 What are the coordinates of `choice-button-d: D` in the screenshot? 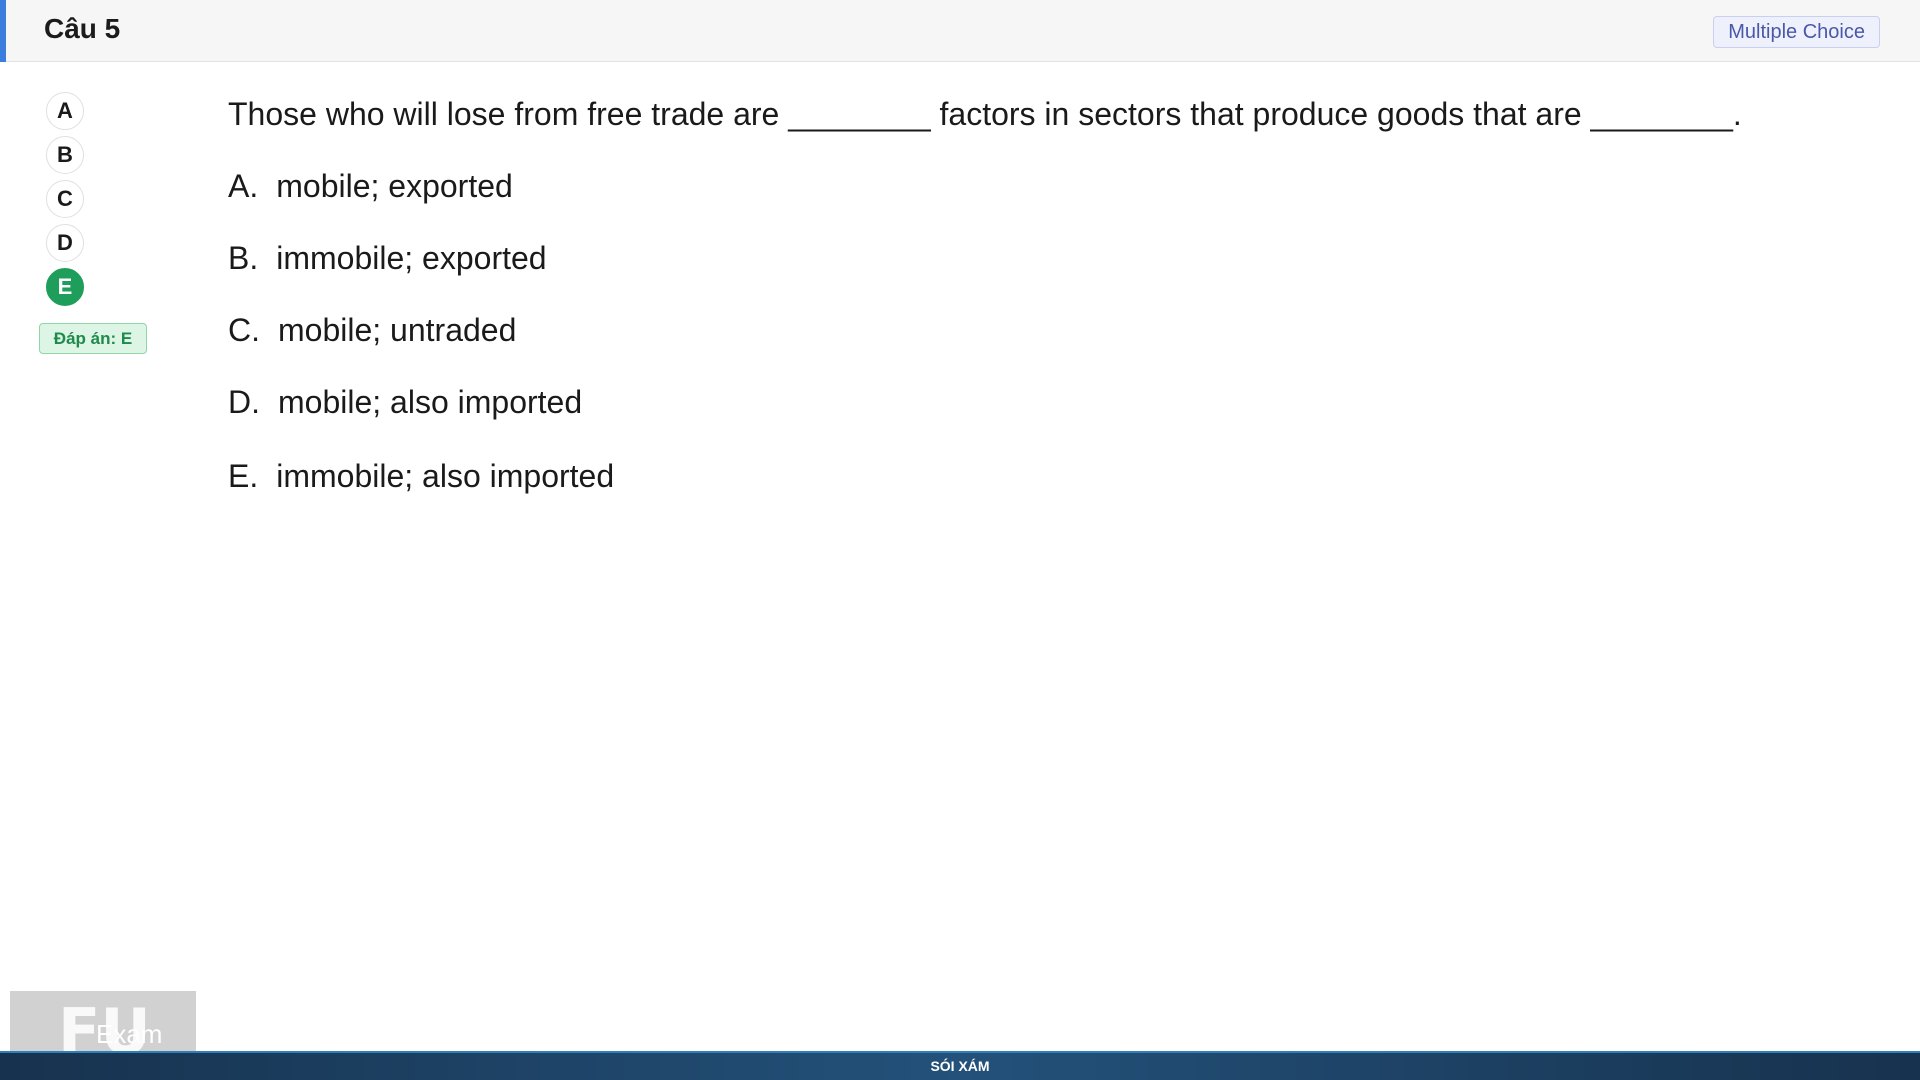 It's located at (65, 243).